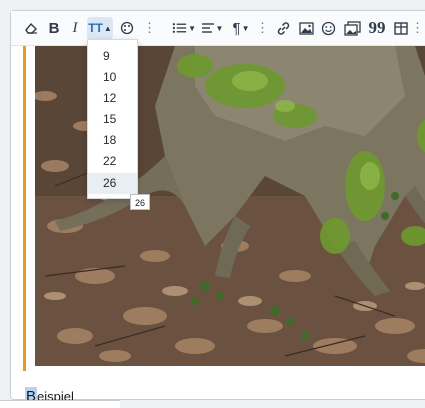 The image size is (425, 408). I want to click on font-size-option: 15, so click(112, 119).